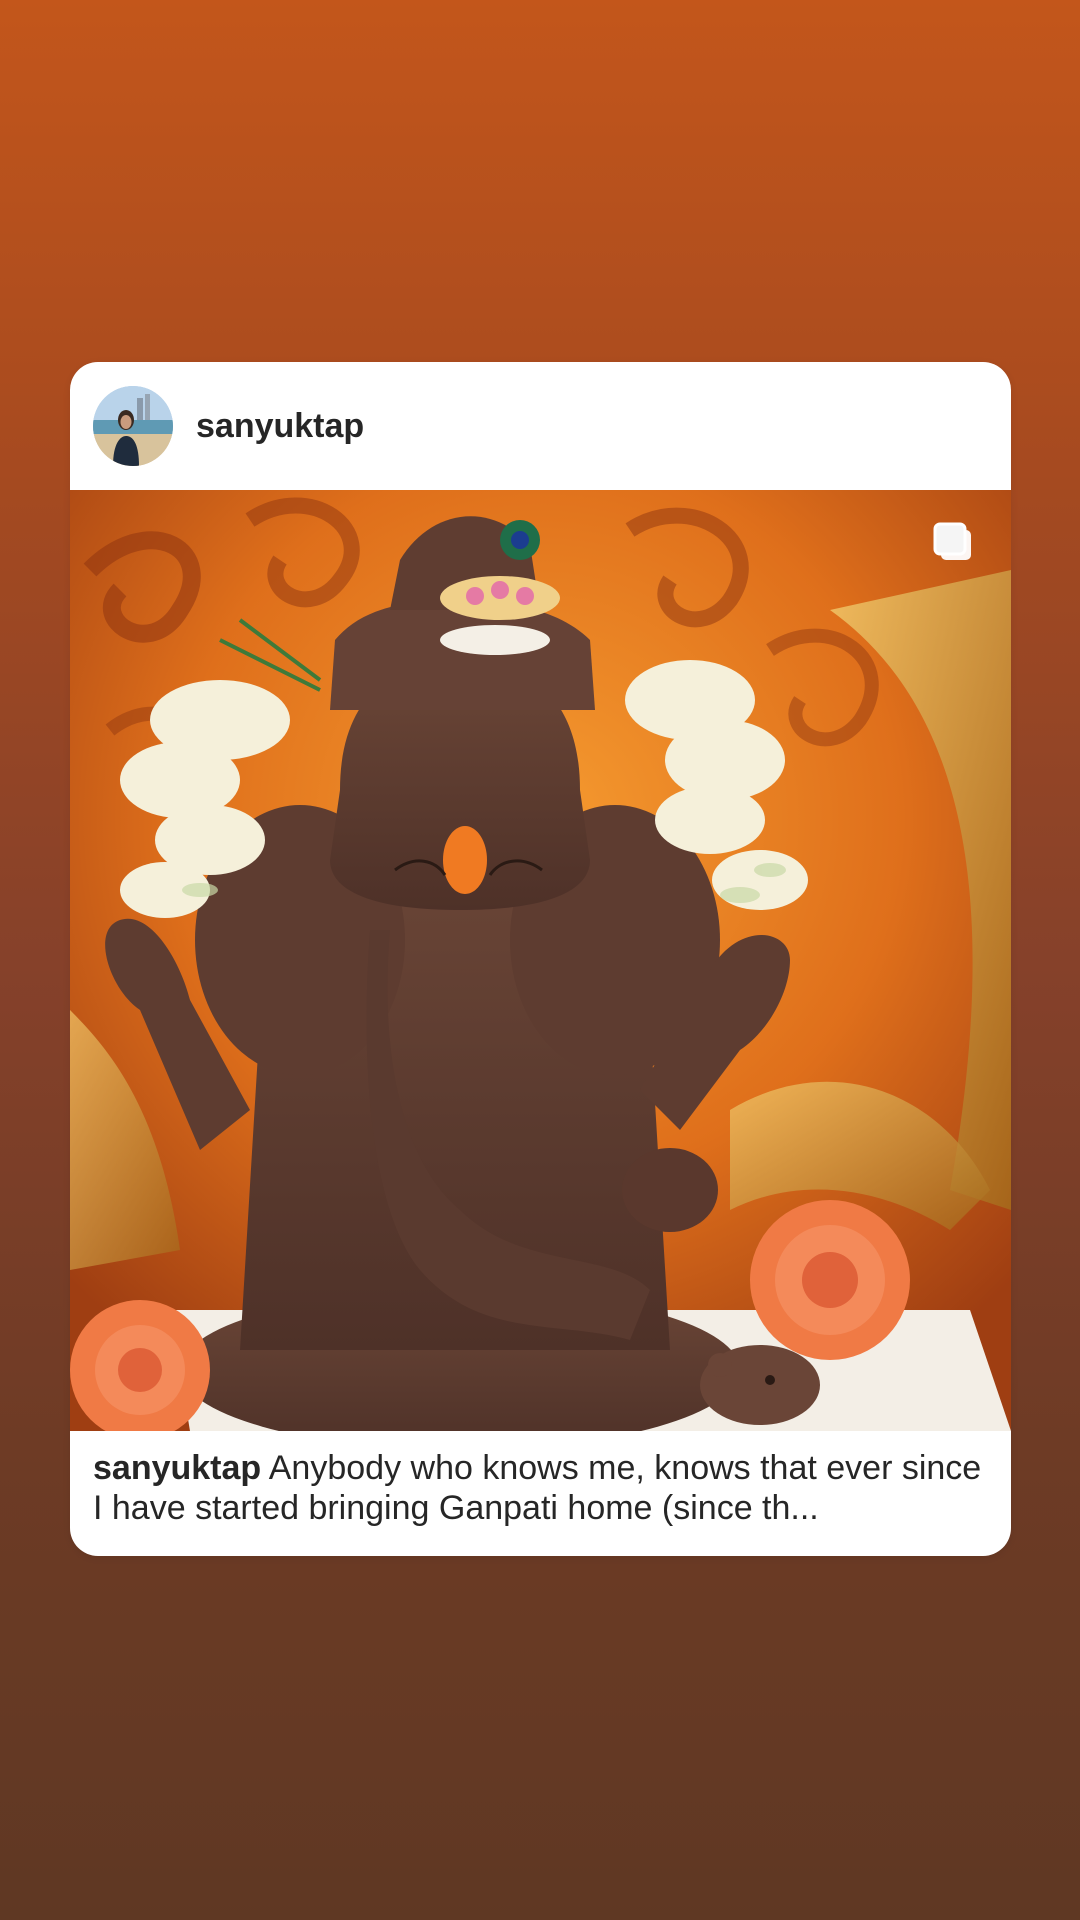 Image resolution: width=1080 pixels, height=1920 pixels. I want to click on avatar-photo, so click(133, 426).